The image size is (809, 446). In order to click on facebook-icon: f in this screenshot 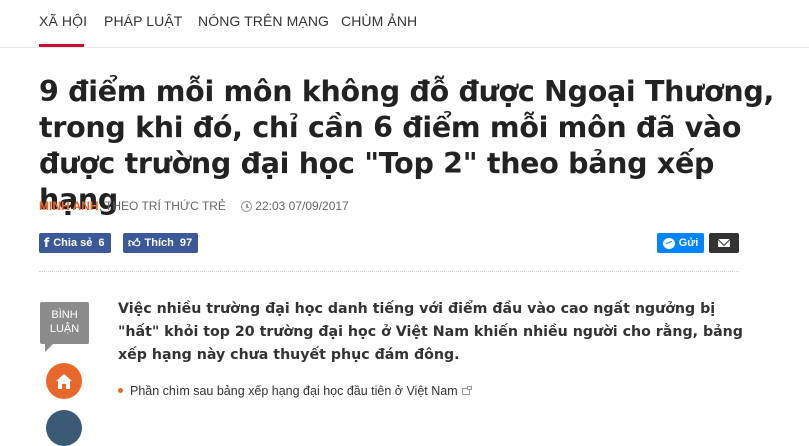, I will do `click(47, 243)`.